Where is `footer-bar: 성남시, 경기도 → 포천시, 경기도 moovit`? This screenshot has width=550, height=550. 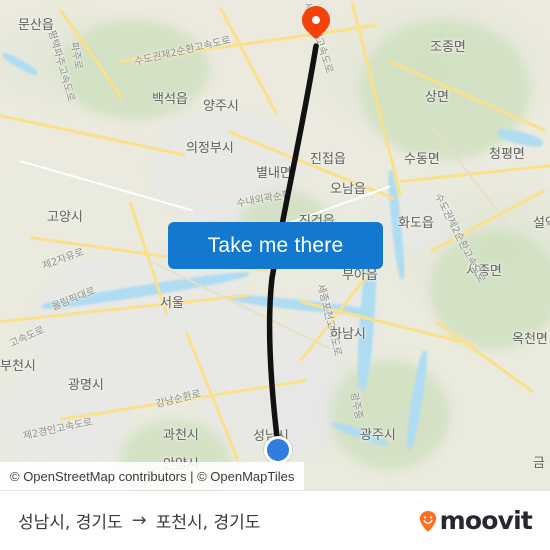 footer-bar: 성남시, 경기도 → 포천시, 경기도 moovit is located at coordinates (275, 520).